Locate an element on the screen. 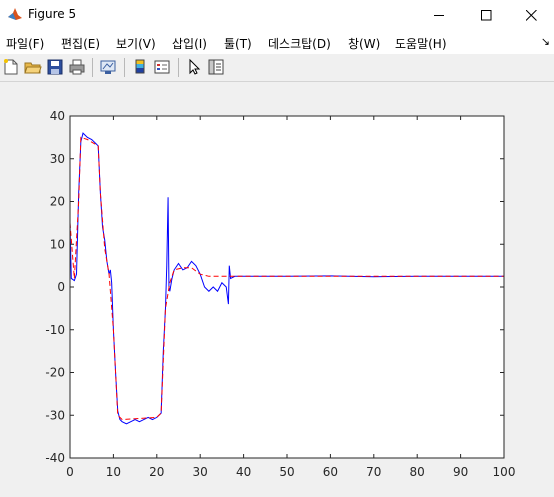  y-tick-label: 0 is located at coordinates (61, 287).